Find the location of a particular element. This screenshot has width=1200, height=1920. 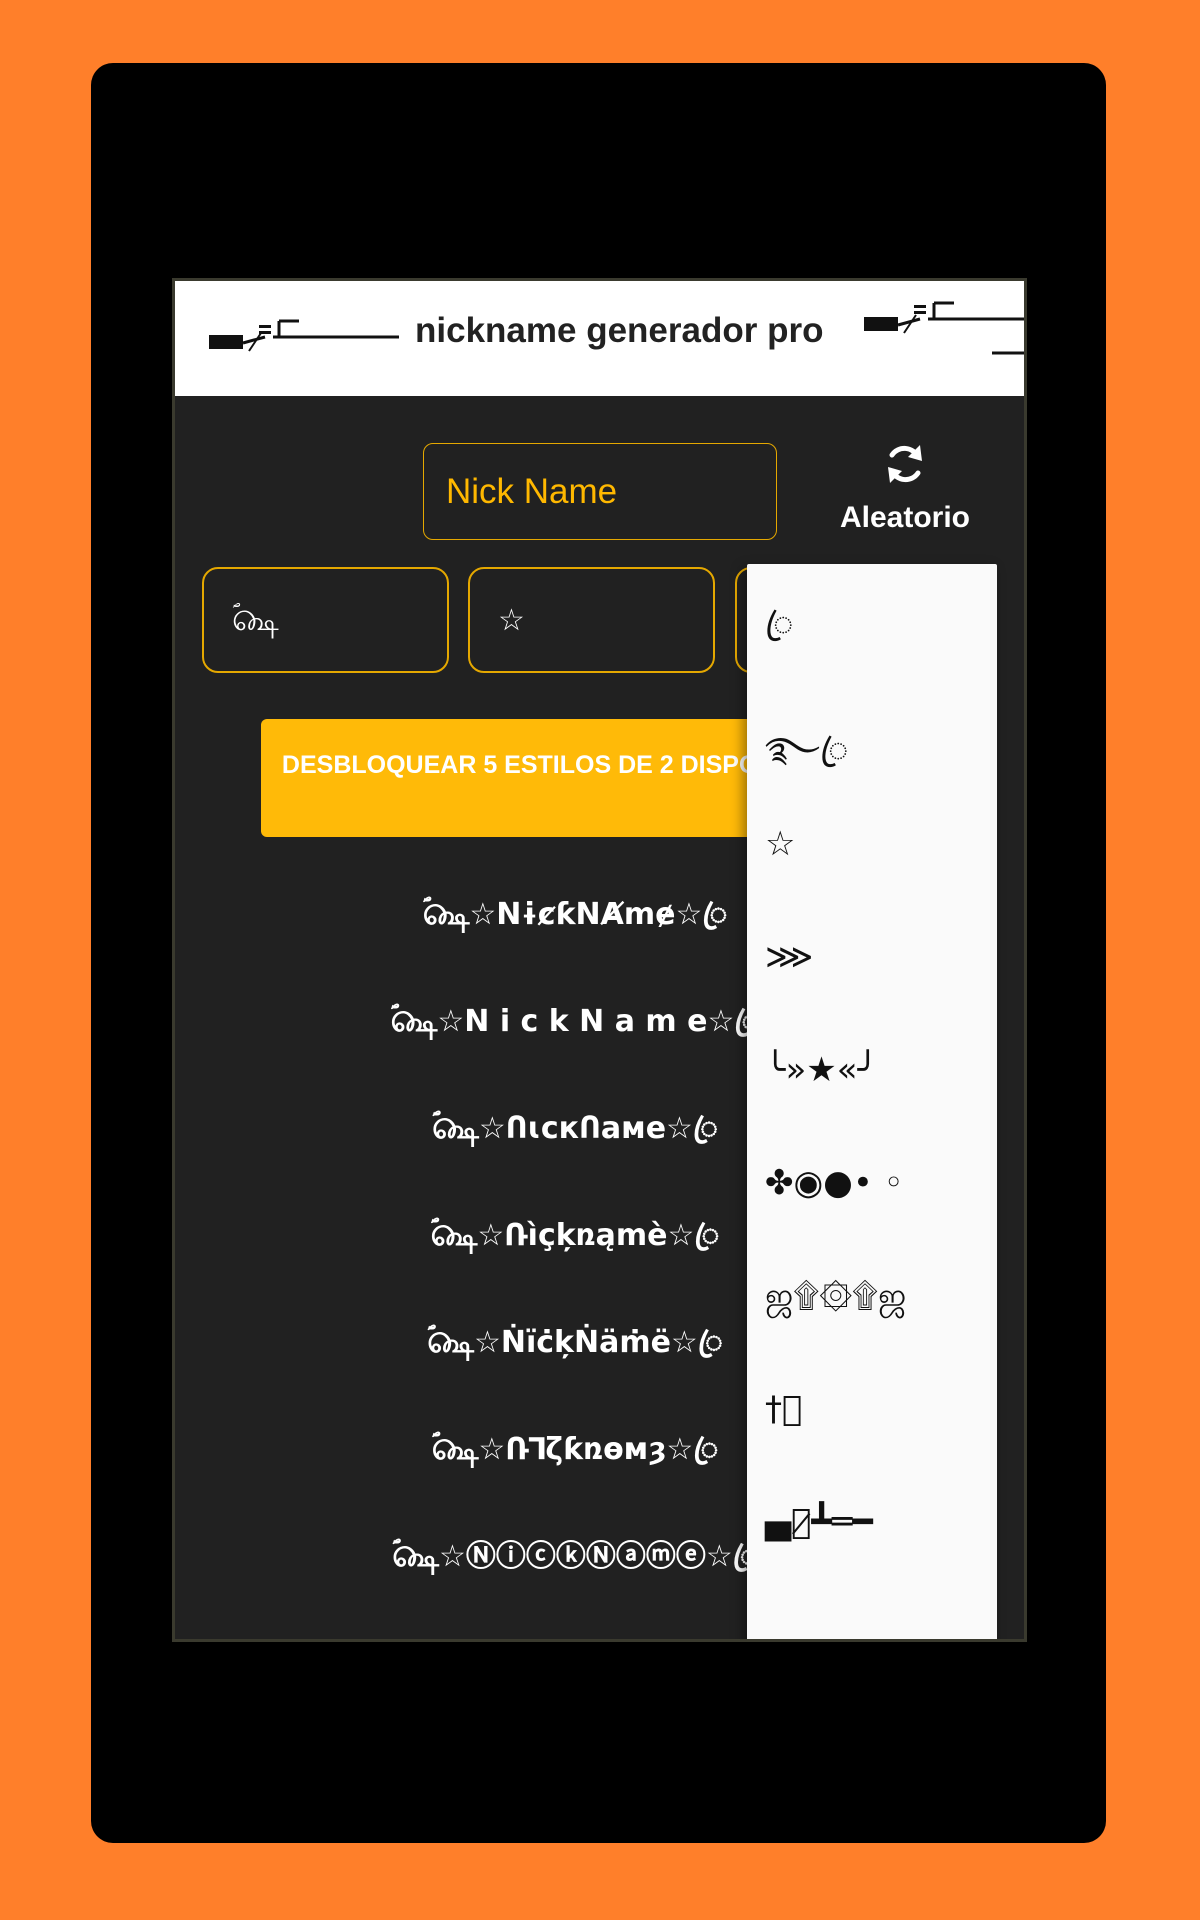

dropdown-item: ╰»★«╯ is located at coordinates (872, 1072).